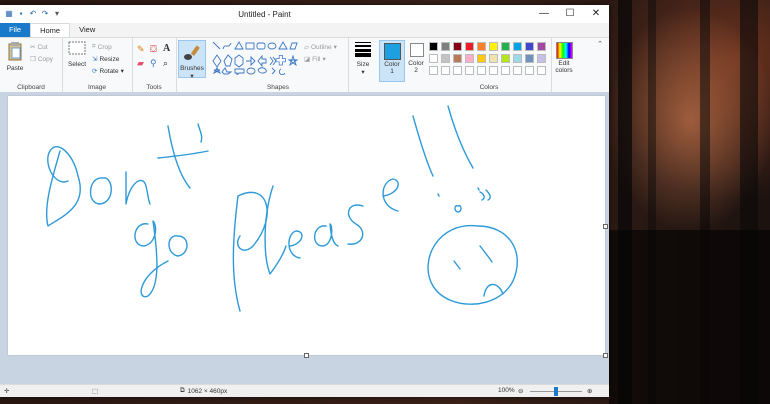  I want to click on tools-group: ✎ ⛋ A ▰ ⚲ ⌕ Tools, so click(154, 65).